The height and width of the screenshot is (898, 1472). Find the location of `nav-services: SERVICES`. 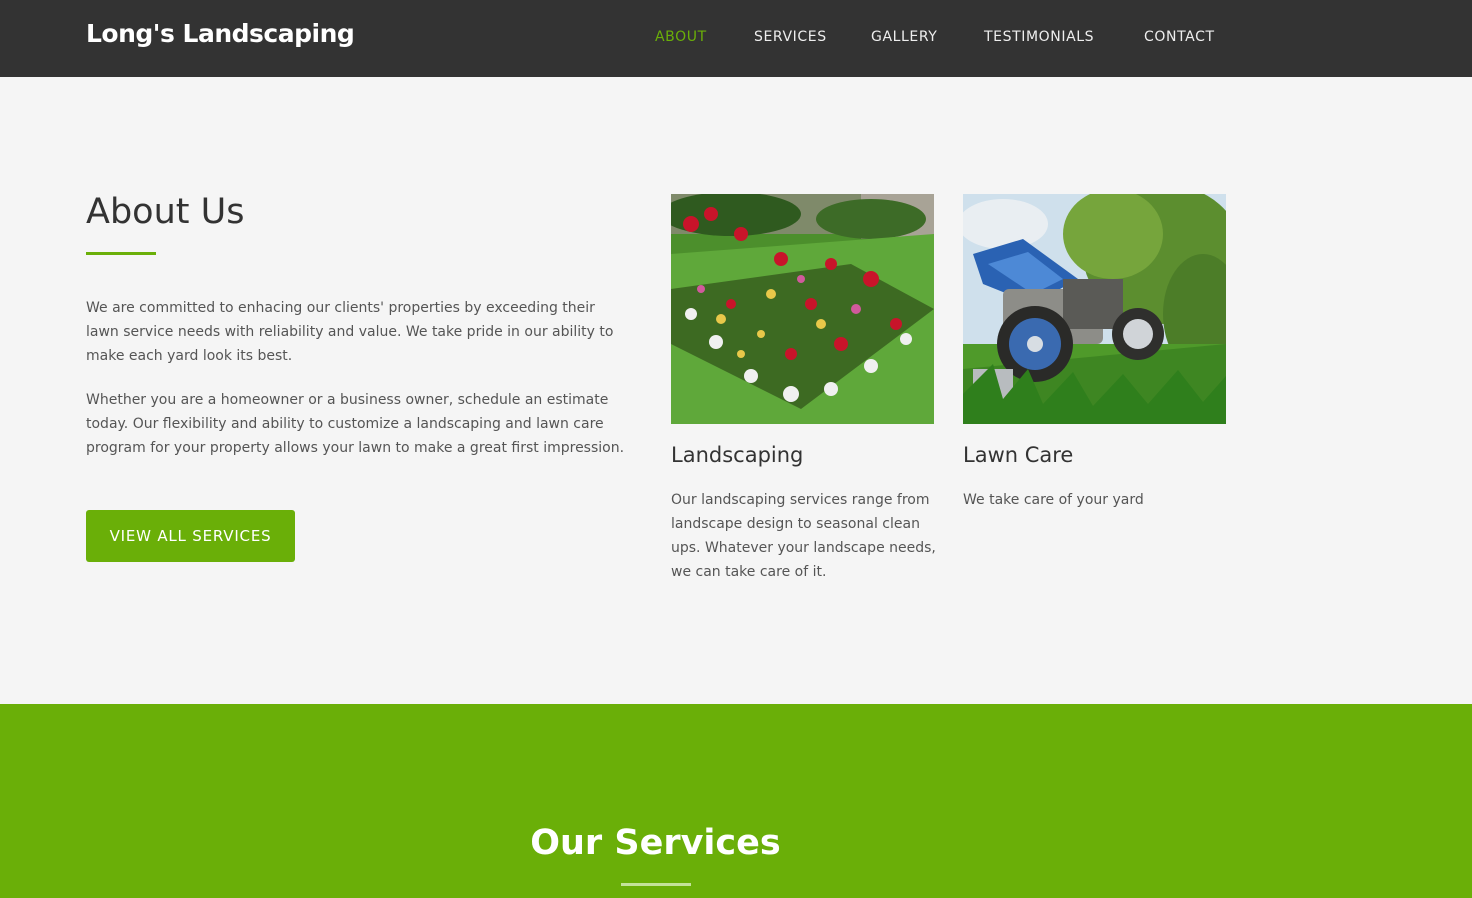

nav-services: SERVICES is located at coordinates (790, 37).